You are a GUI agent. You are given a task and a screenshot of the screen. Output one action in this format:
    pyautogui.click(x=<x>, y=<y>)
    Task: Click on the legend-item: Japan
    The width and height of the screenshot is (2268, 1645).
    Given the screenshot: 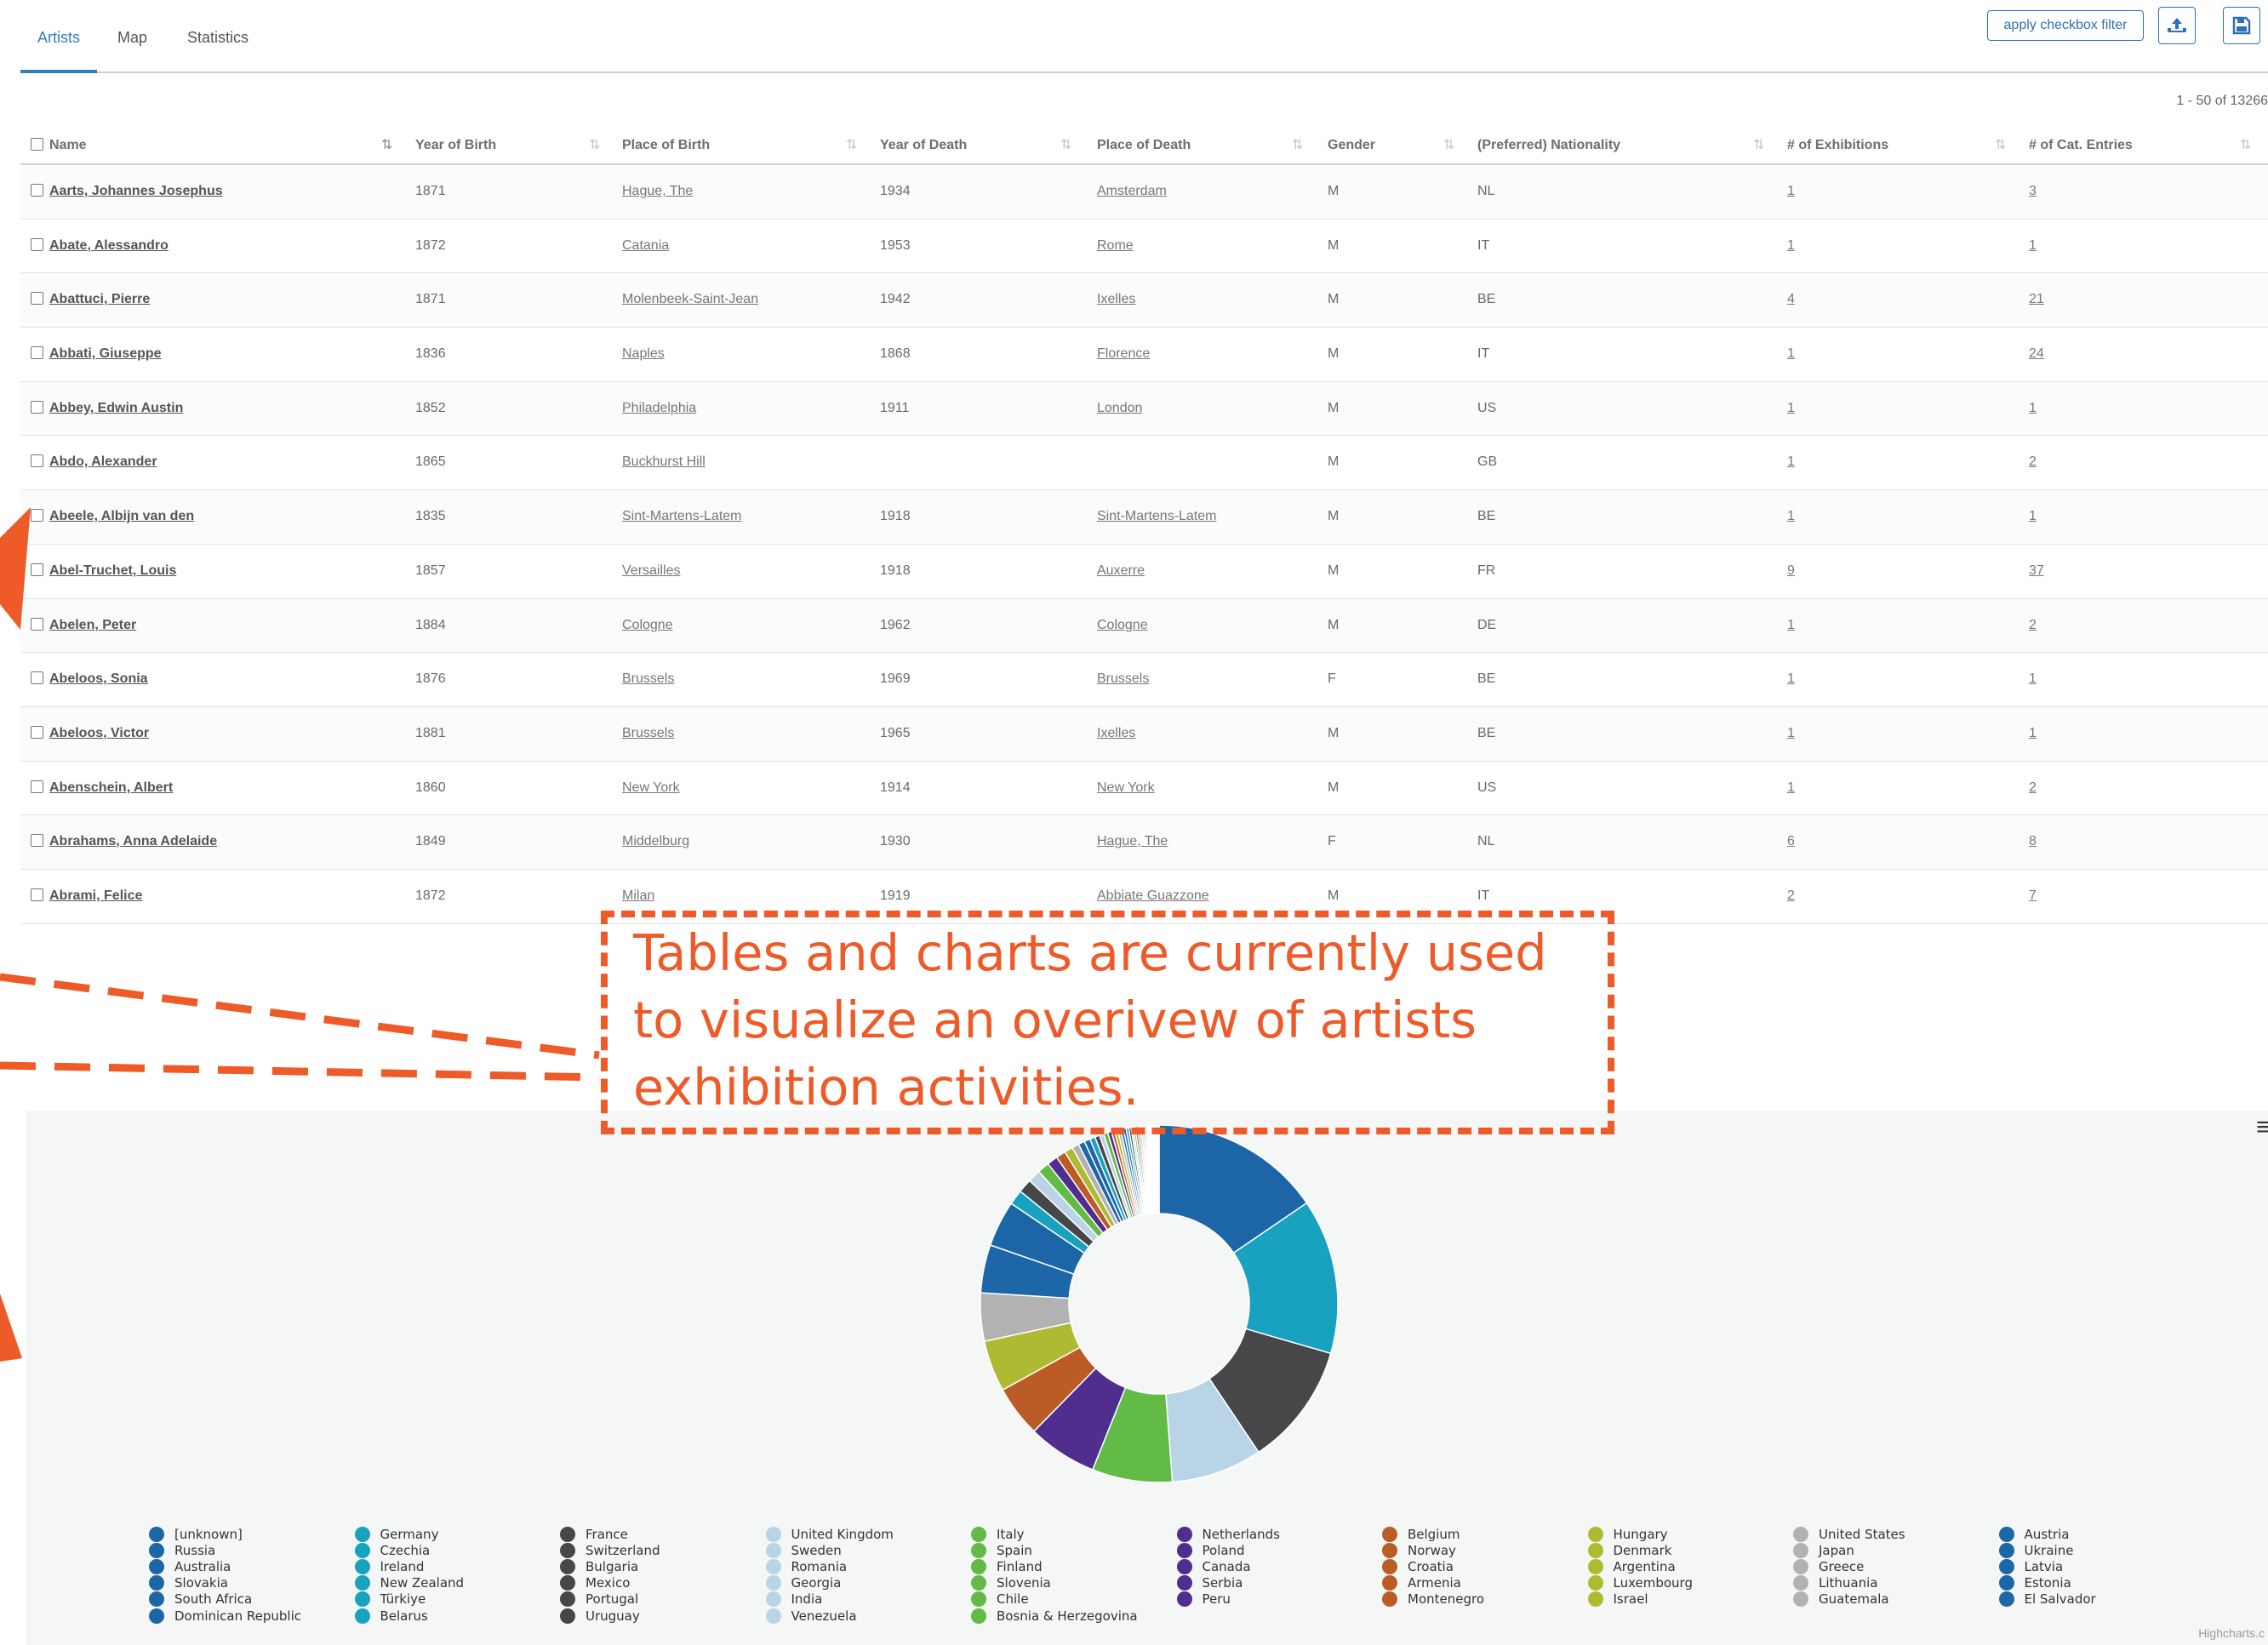 What is the action you would take?
    pyautogui.click(x=1823, y=1550)
    